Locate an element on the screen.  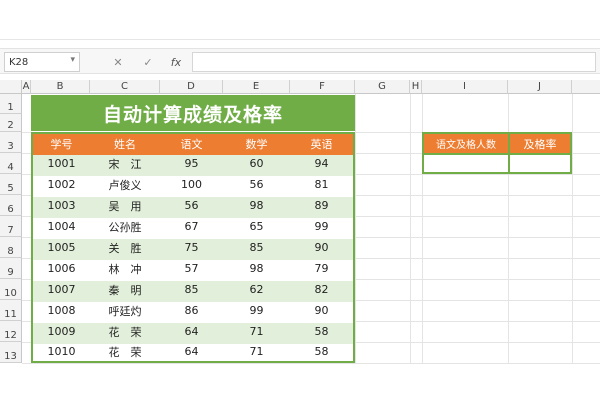
row-header-11: 11 is located at coordinates (11, 310).